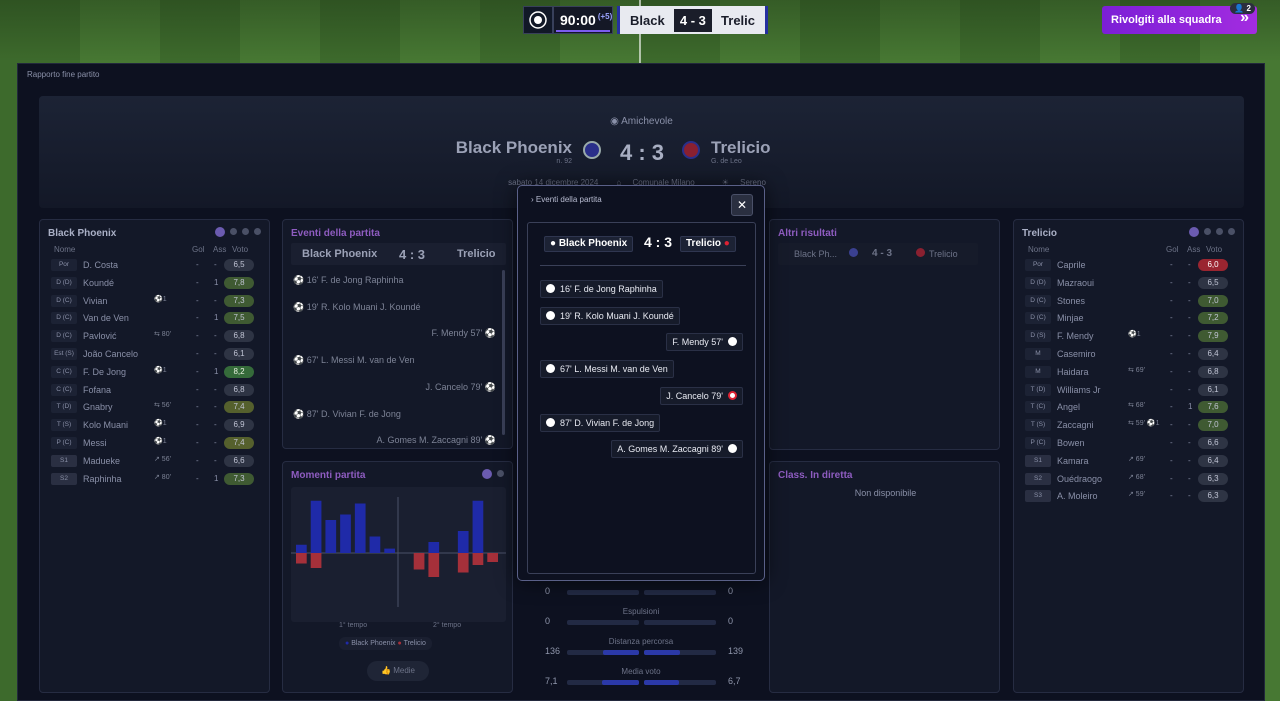  Describe the element at coordinates (742, 205) in the screenshot. I see `close-button: ✕` at that location.